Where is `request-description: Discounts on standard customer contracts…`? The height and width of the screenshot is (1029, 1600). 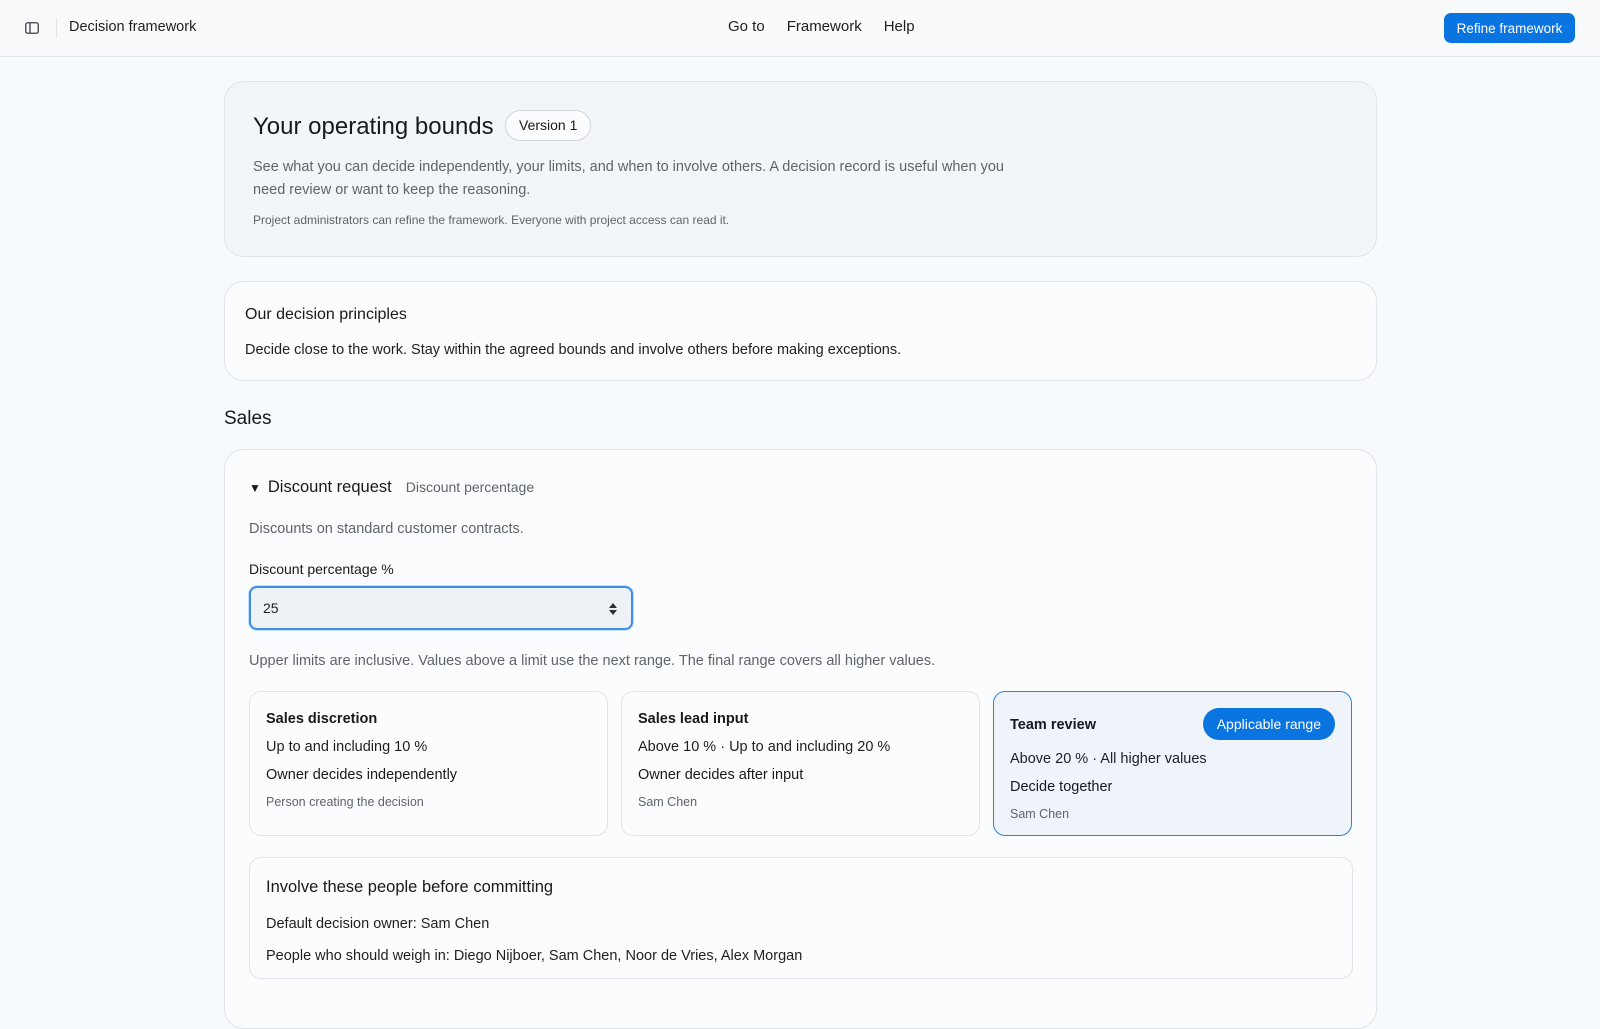
request-description: Discounts on standard customer contracts… is located at coordinates (386, 529).